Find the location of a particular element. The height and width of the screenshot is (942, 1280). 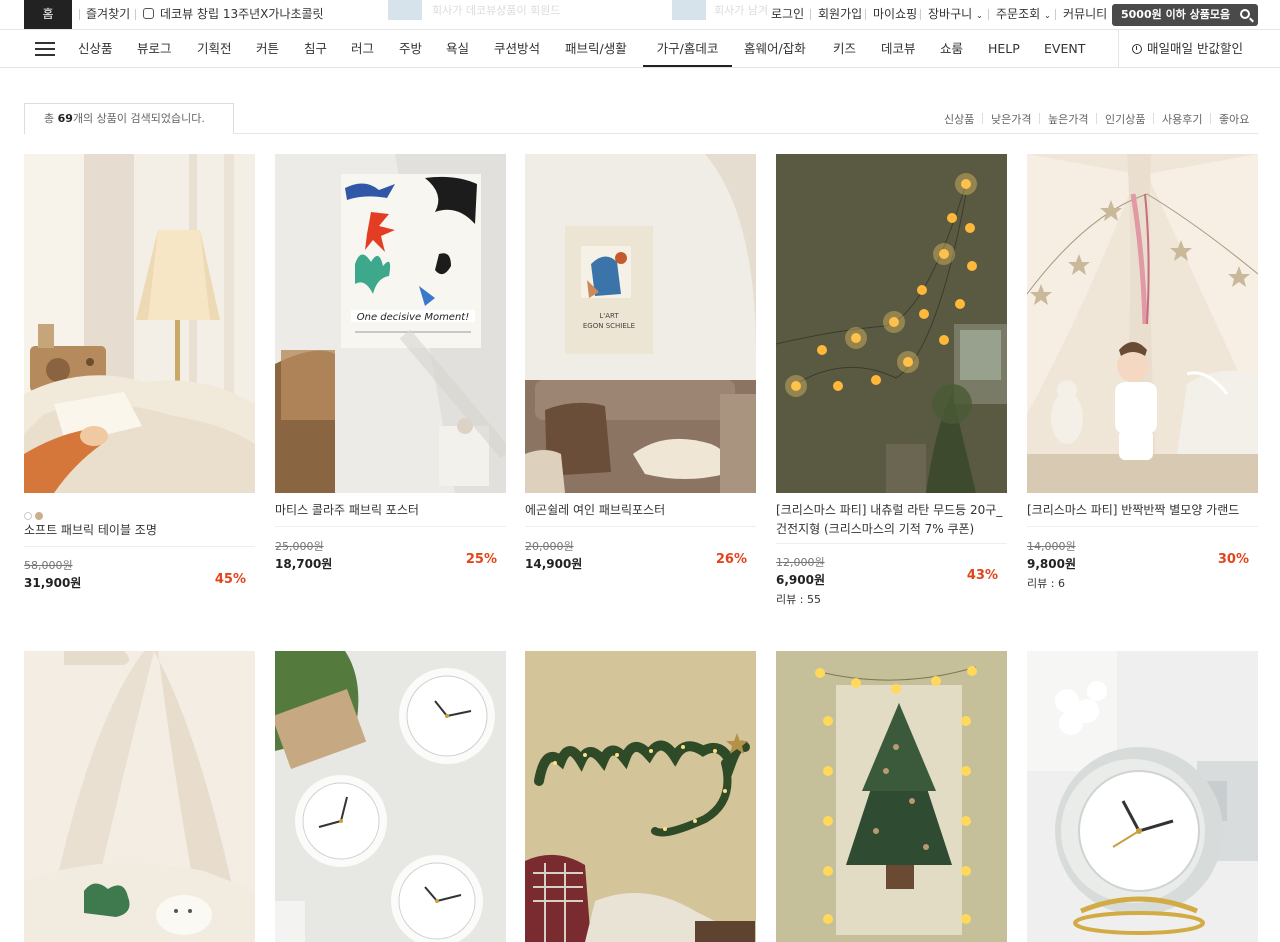

cart-label: 장바구니 is located at coordinates (950, 14).